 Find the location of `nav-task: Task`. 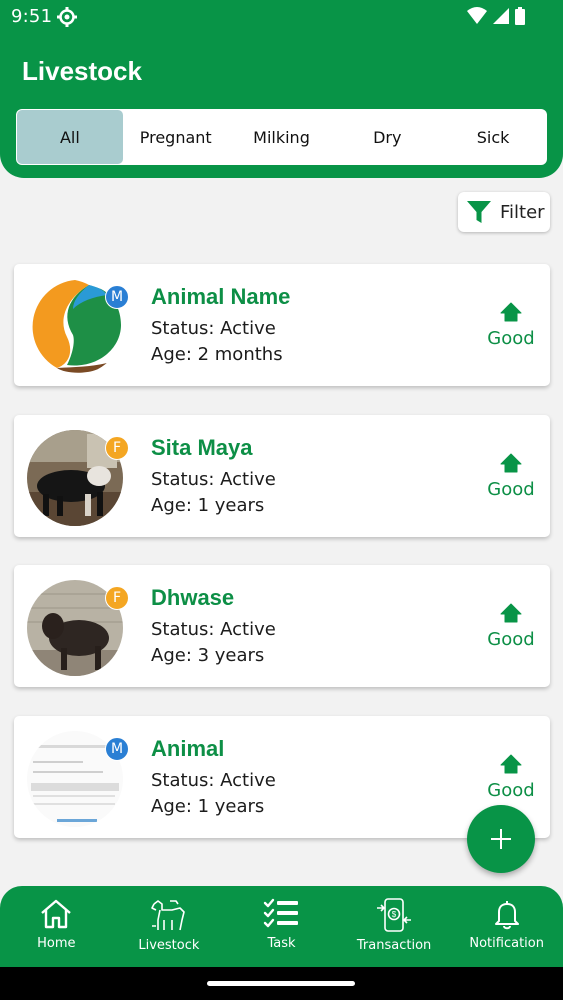

nav-task: Task is located at coordinates (281, 926).